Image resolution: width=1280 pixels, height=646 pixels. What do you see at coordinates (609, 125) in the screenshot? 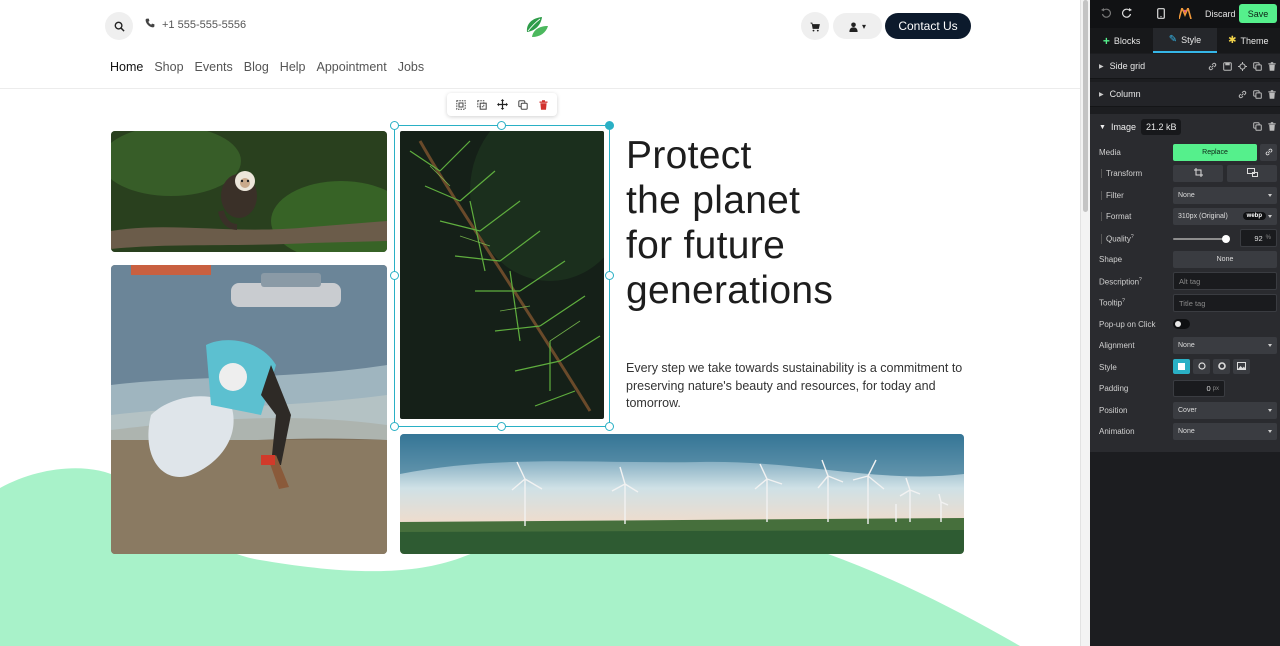
I see `resize-handle-top-right` at bounding box center [609, 125].